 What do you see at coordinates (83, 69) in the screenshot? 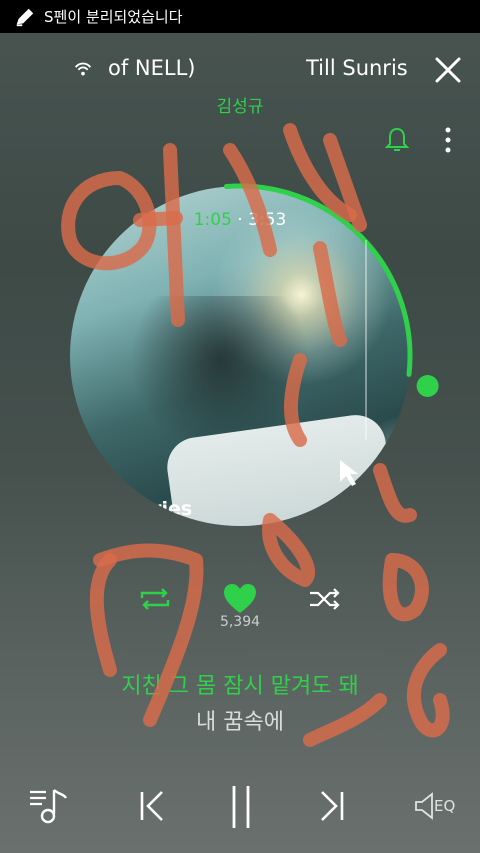
I see `wifi-icon` at bounding box center [83, 69].